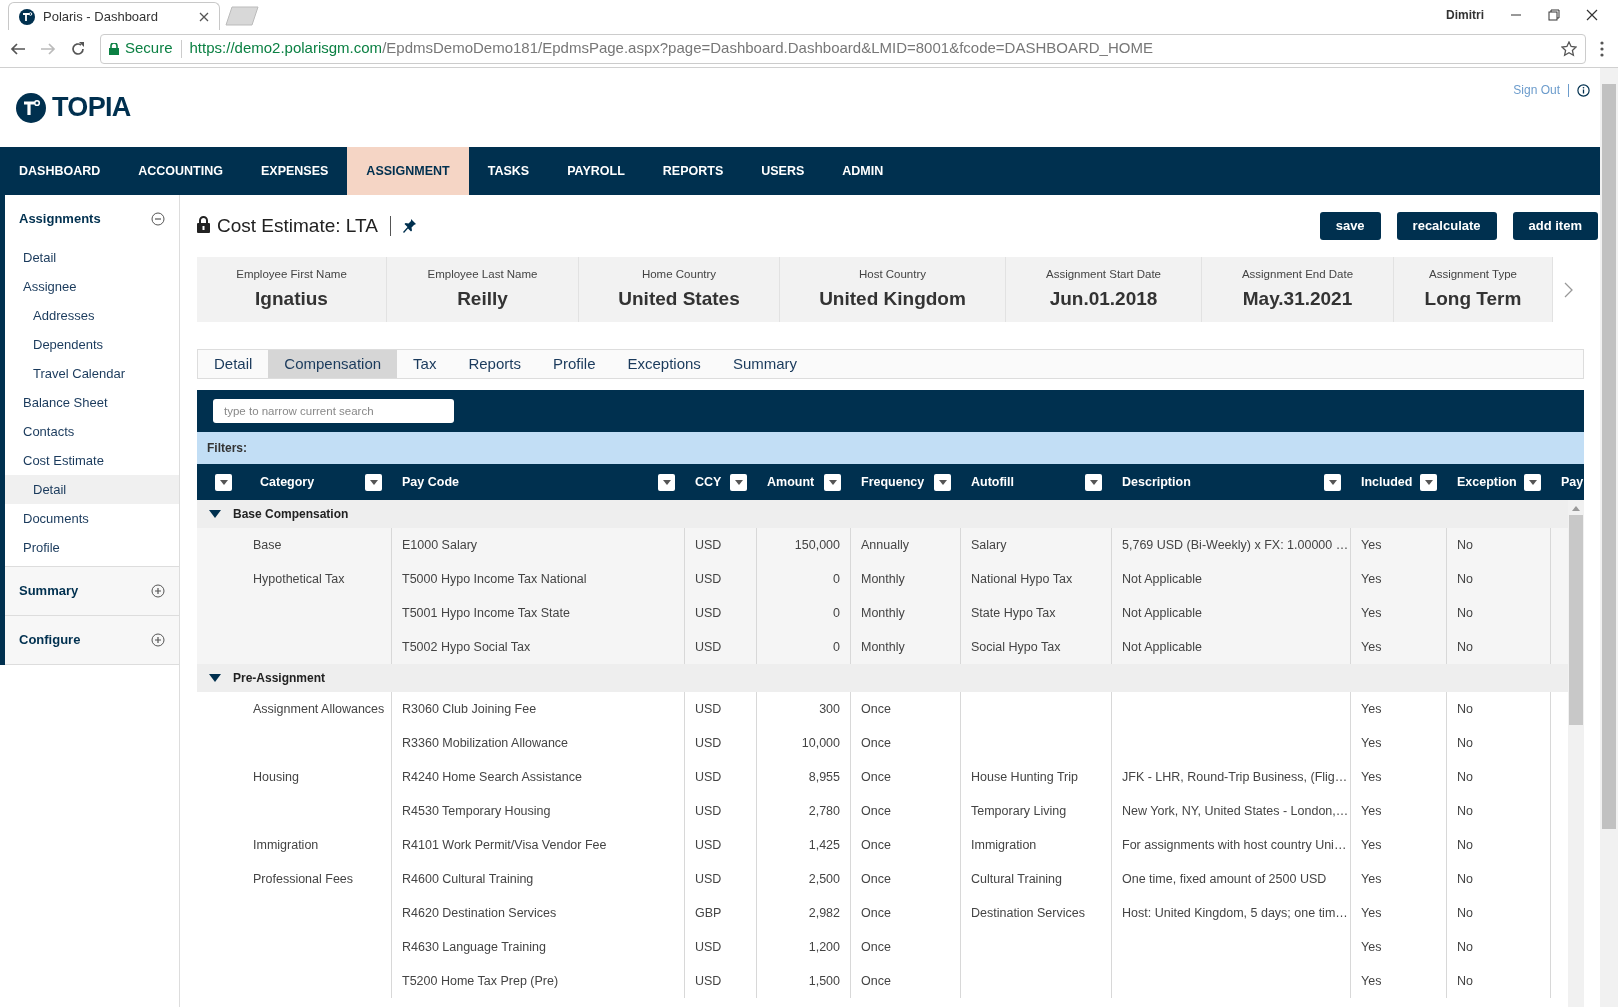 This screenshot has height=1007, width=1618. Describe the element at coordinates (18, 48) in the screenshot. I see `back-icon` at that location.